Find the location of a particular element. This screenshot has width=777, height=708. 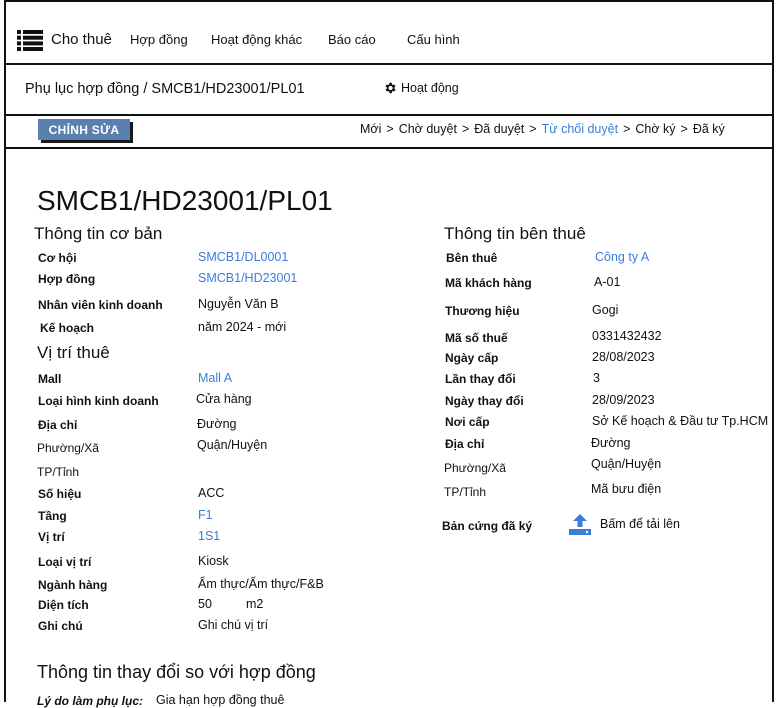

app-brand: Cho thuê is located at coordinates (81, 39).